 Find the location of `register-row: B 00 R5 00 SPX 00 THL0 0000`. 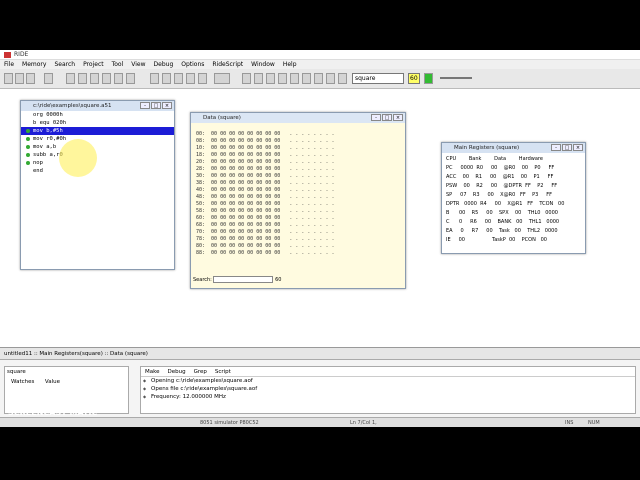

register-row: B 00 R5 00 SPX 00 THL0 0000 is located at coordinates (507, 213).